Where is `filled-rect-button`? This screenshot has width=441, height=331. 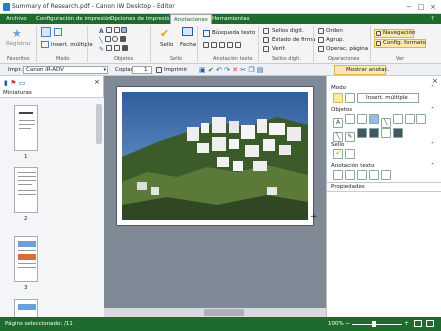
filled-rect-button is located at coordinates (361, 133).